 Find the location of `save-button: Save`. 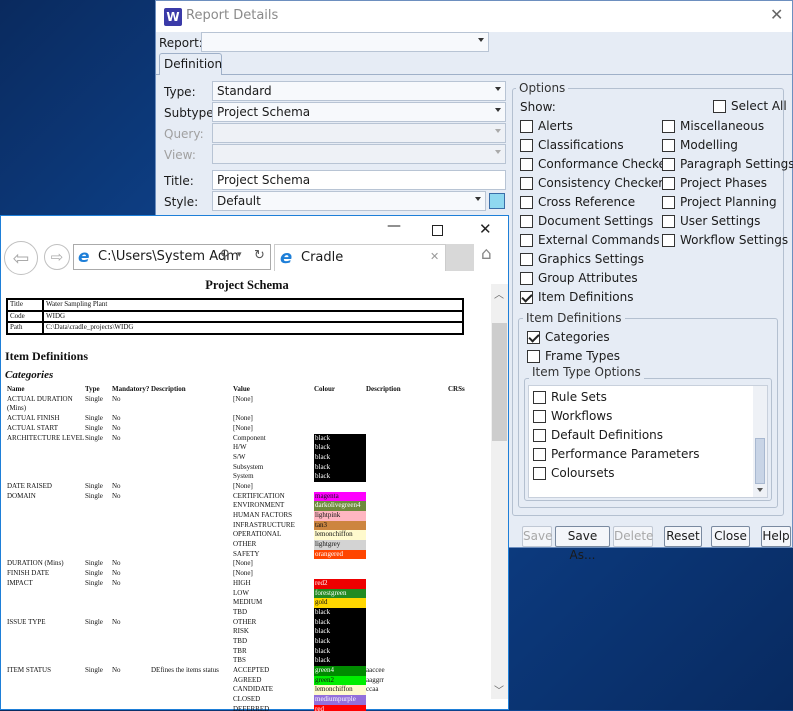

save-button: Save is located at coordinates (537, 536).